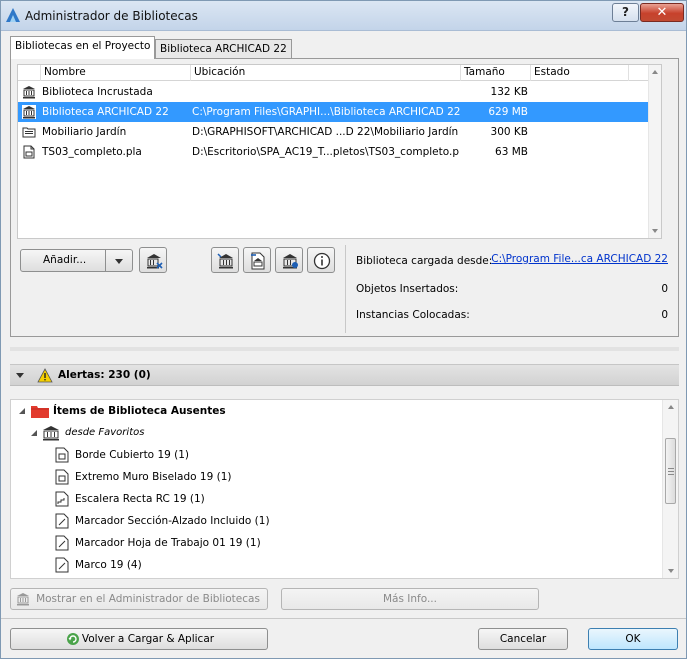 The width and height of the screenshot is (687, 659). Describe the element at coordinates (344, 375) in the screenshot. I see `alerts-header: Alertas: 230 (0)` at that location.